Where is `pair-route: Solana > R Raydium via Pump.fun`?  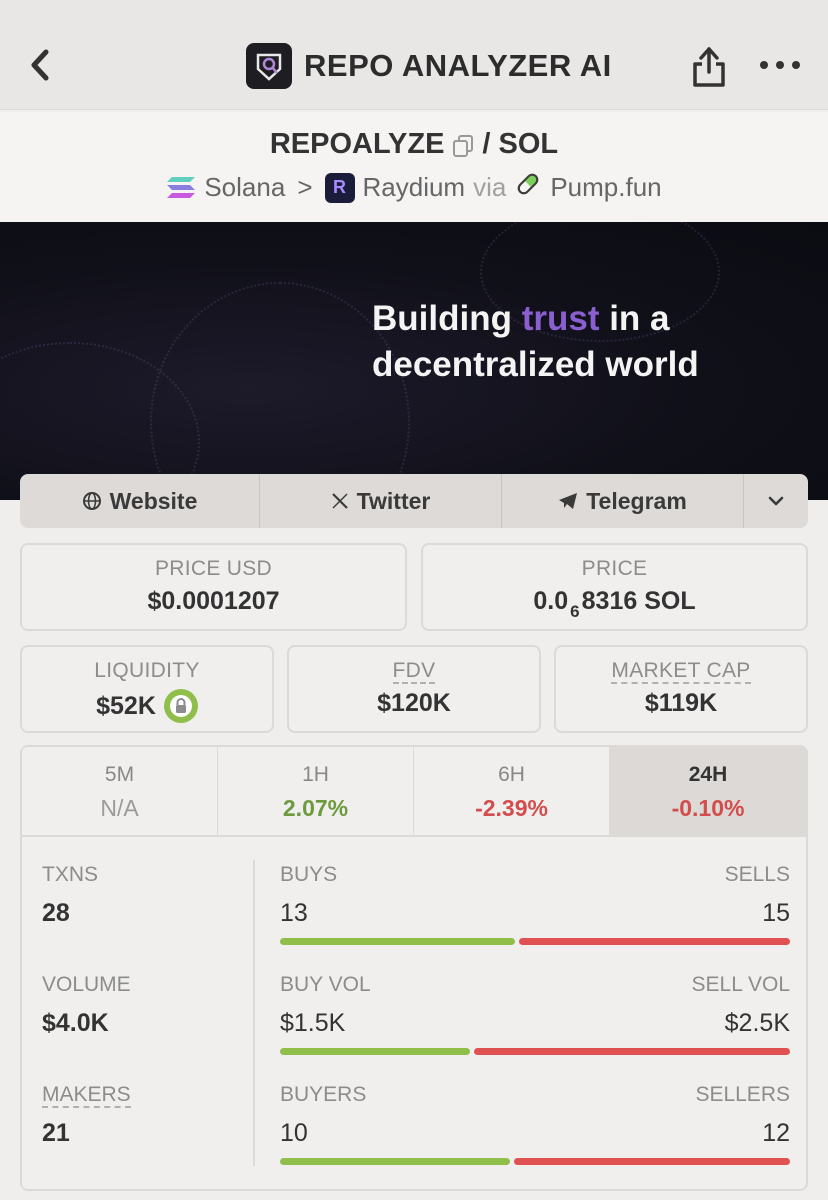
pair-route: Solana > R Raydium via Pump.fun is located at coordinates (414, 187).